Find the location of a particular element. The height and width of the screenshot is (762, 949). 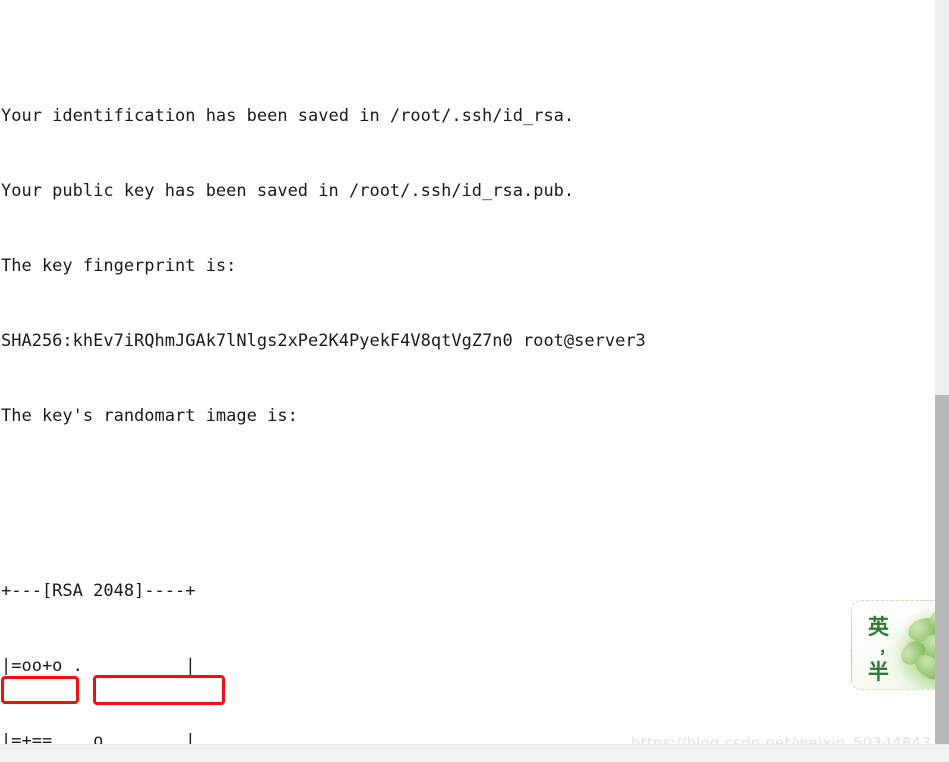

randomart-line-top: +---[RSA 2048]----+ is located at coordinates (98, 591).